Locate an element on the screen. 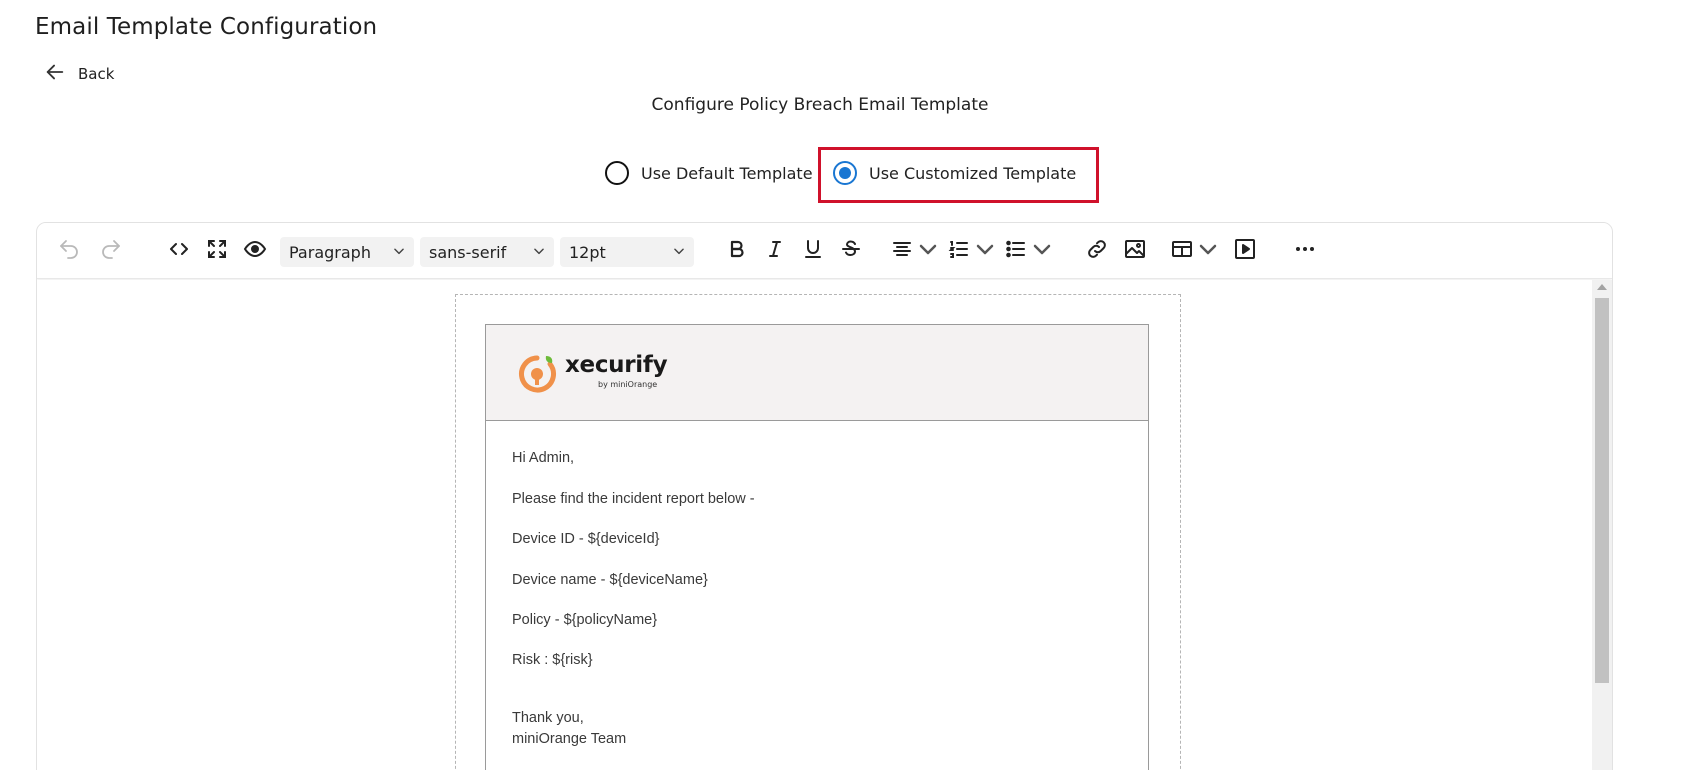  email-device-name: Device name - ${deviceName} is located at coordinates (610, 580).